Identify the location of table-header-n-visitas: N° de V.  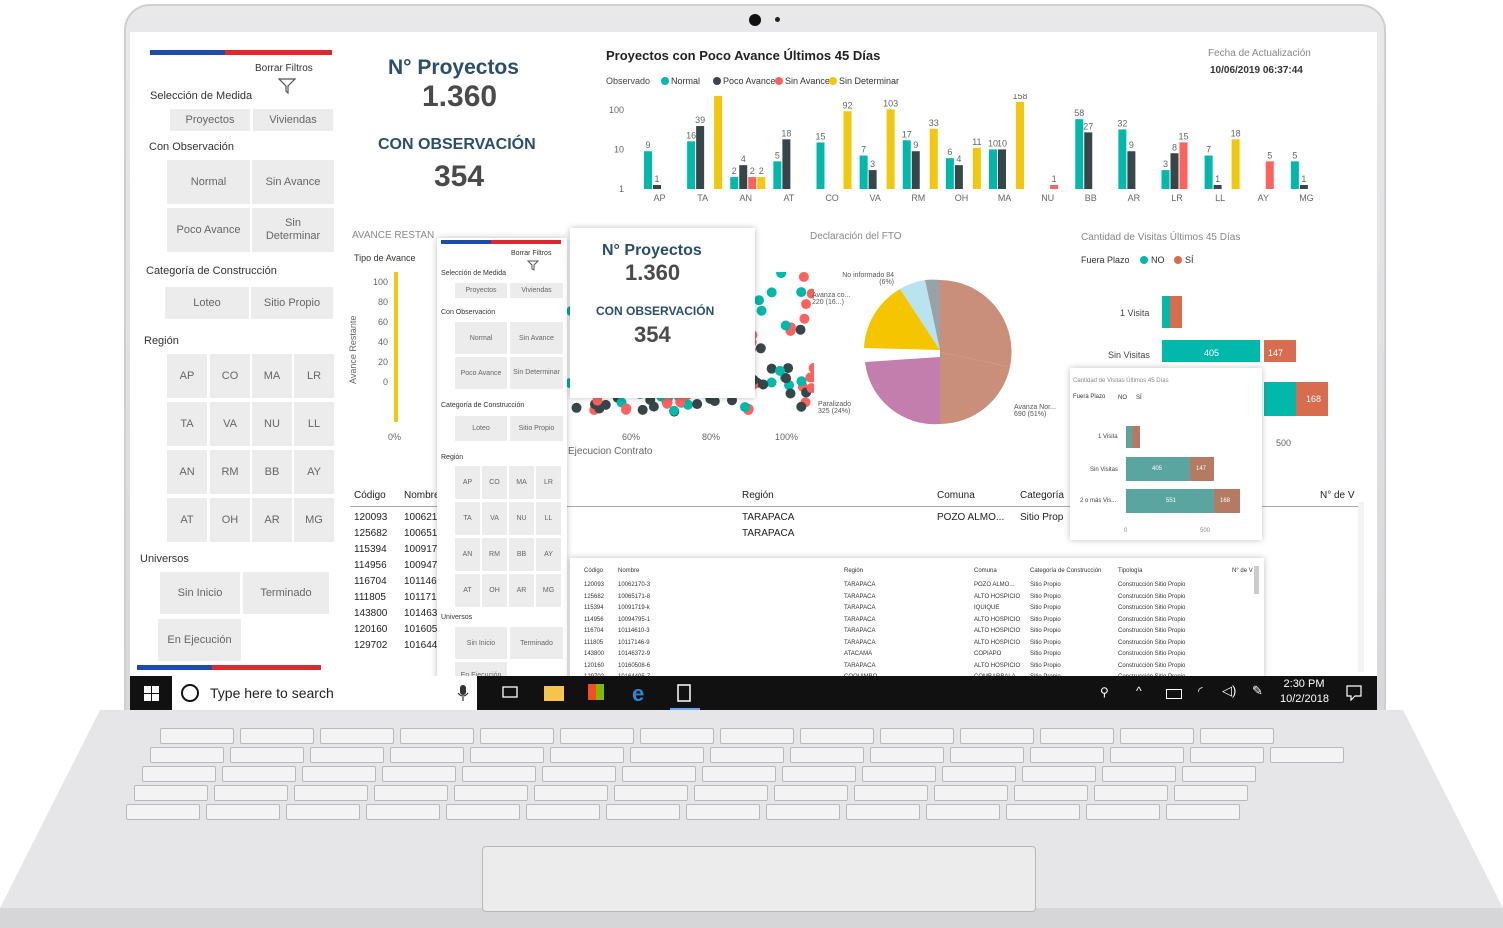
(1337, 495).